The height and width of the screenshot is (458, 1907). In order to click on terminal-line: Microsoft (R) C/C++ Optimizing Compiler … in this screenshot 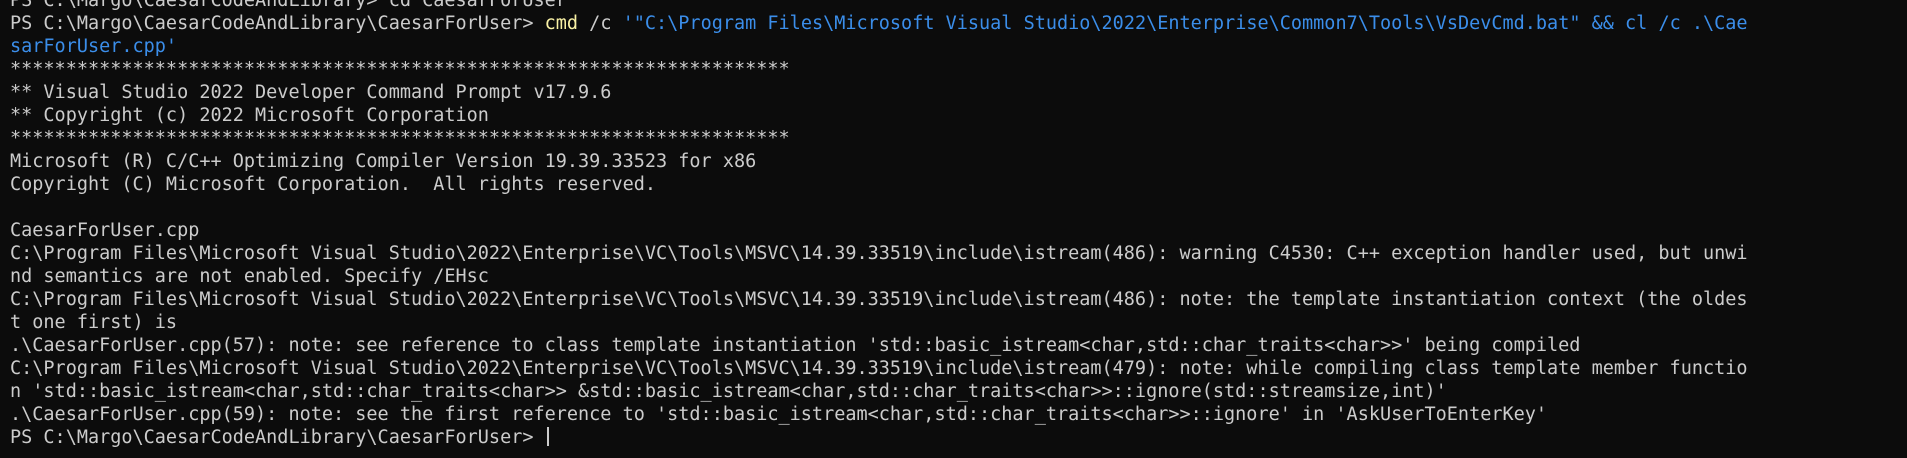, I will do `click(383, 161)`.